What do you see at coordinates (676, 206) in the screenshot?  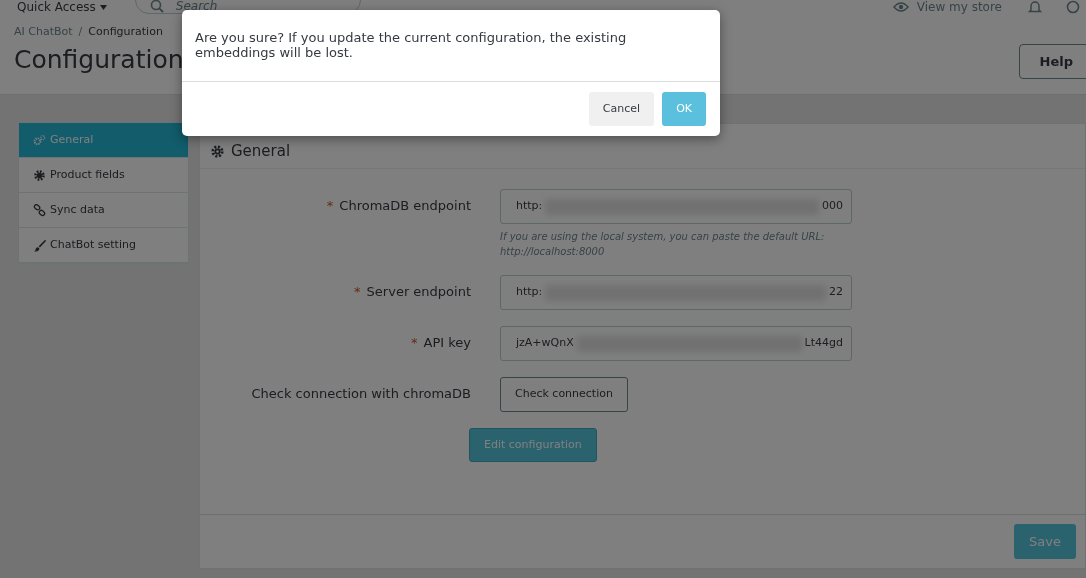 I see `input-field: http: 000` at bounding box center [676, 206].